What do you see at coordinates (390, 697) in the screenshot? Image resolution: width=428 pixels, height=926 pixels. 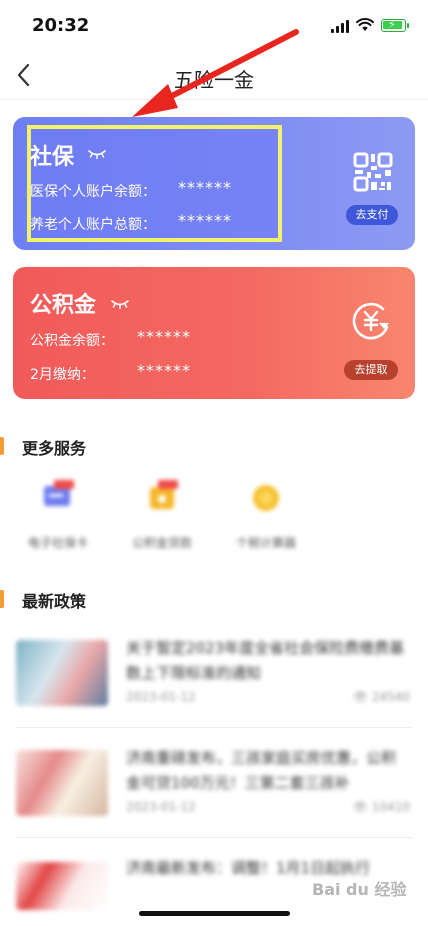 I see `news-view-count: 24540` at bounding box center [390, 697].